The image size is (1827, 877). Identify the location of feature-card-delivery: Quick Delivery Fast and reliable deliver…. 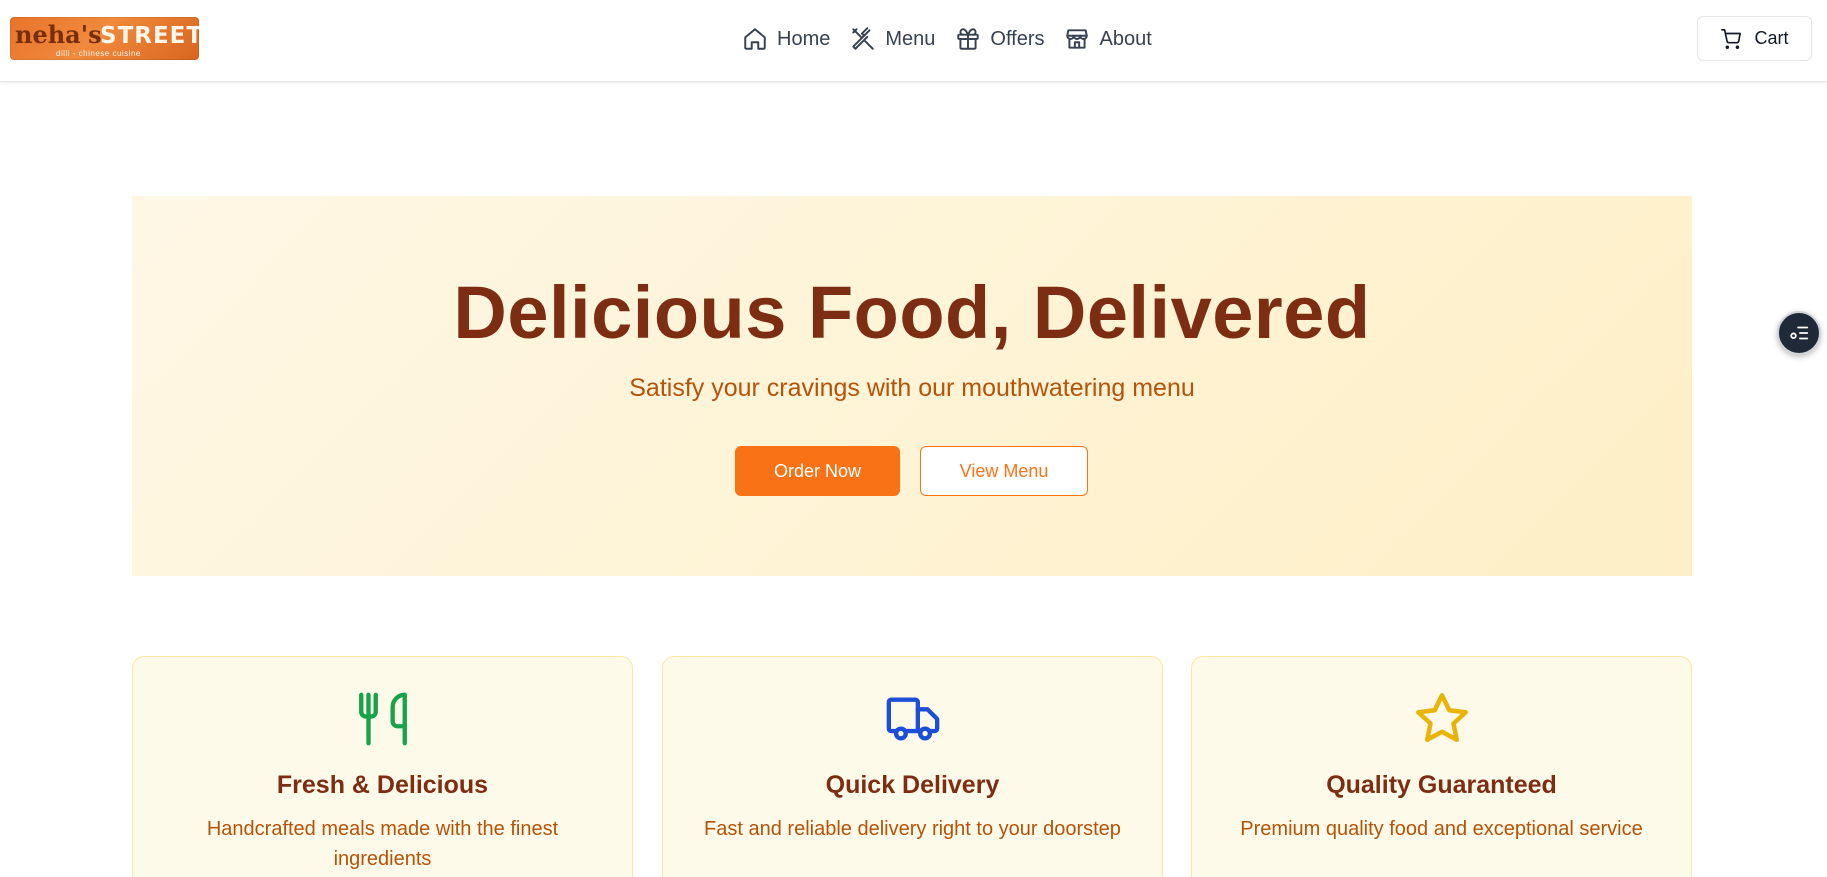
(912, 766).